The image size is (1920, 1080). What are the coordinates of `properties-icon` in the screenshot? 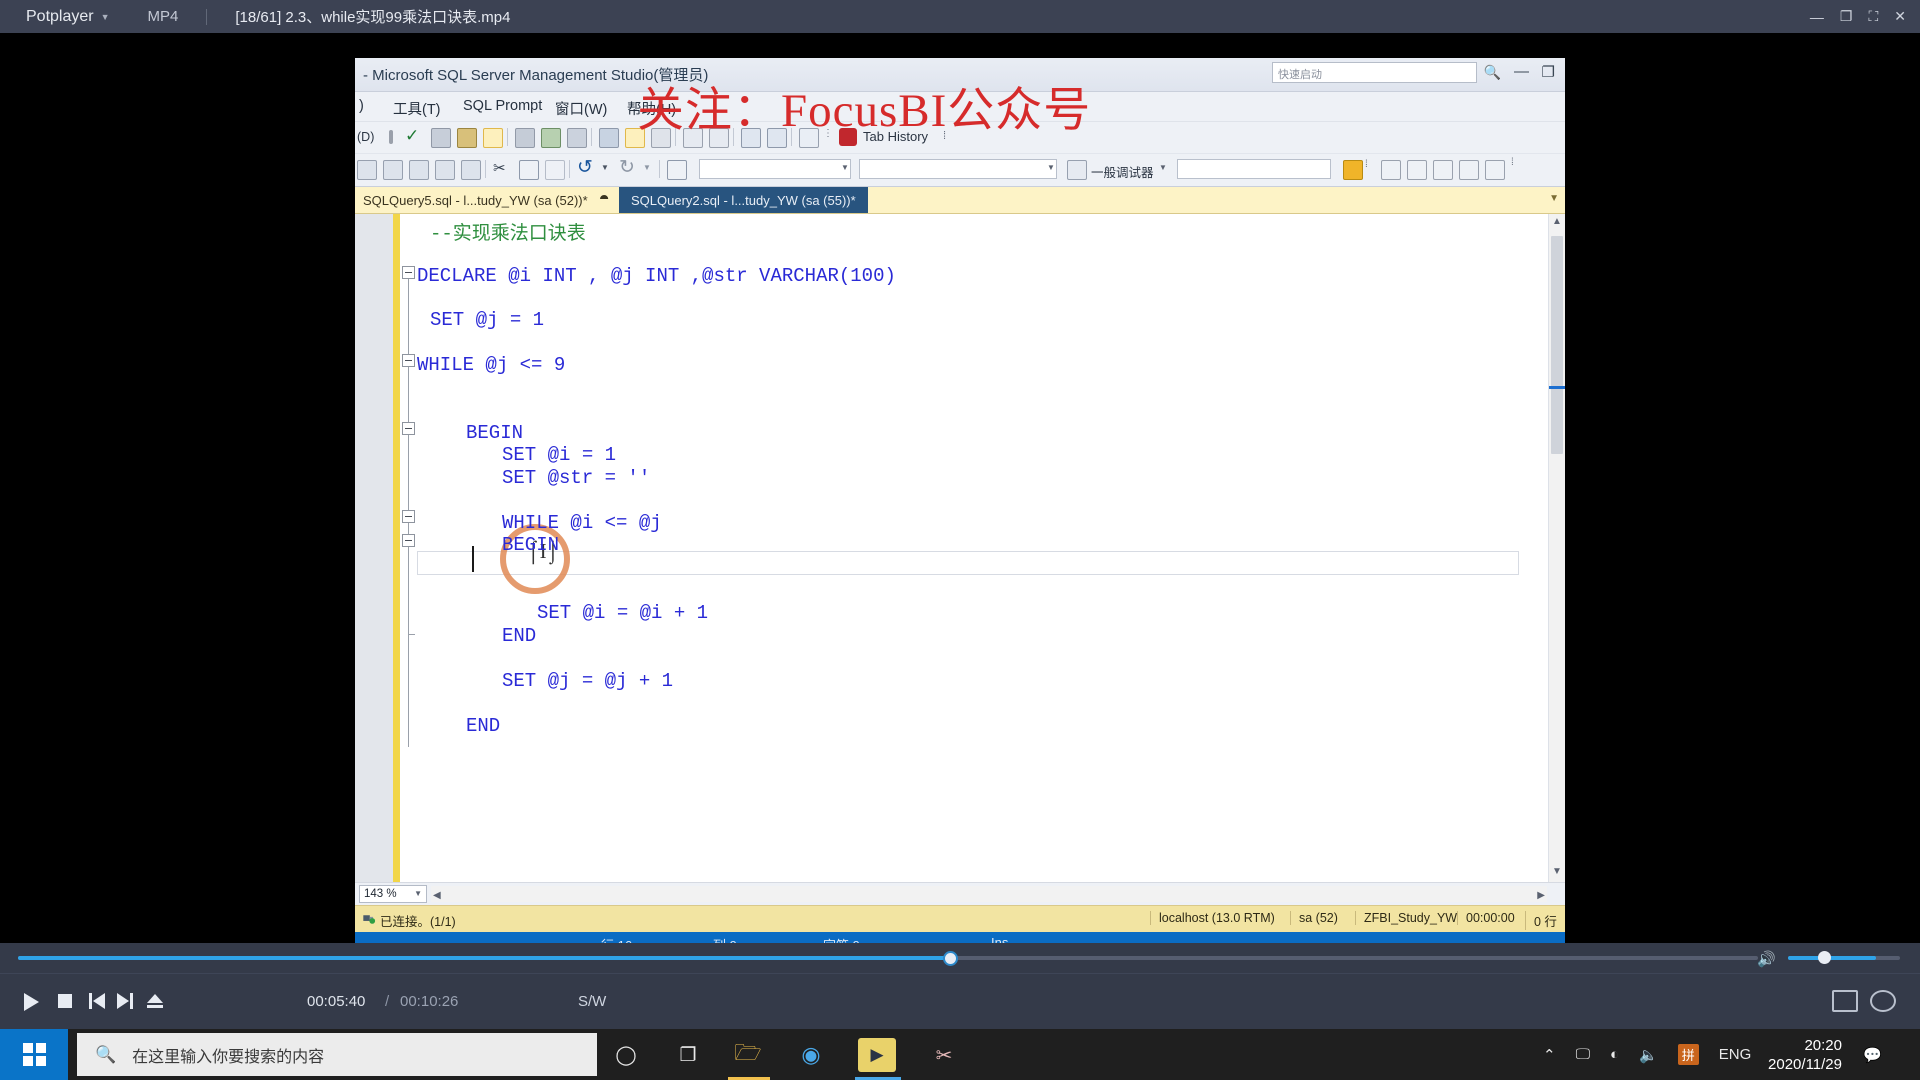 It's located at (1495, 170).